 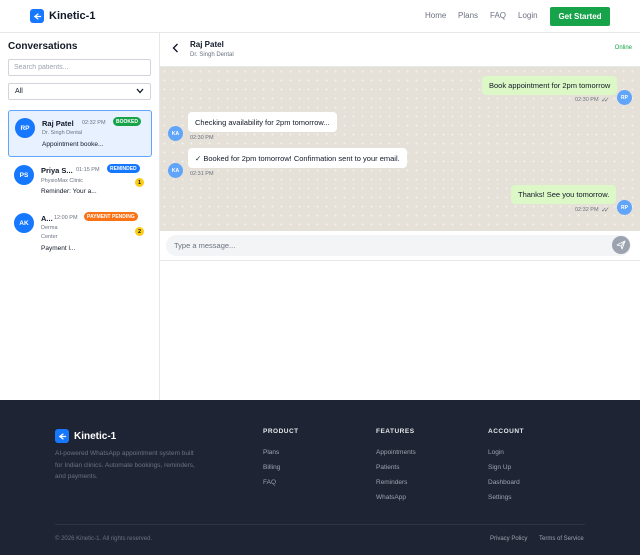 What do you see at coordinates (140, 91) in the screenshot?
I see `chevron-down-icon` at bounding box center [140, 91].